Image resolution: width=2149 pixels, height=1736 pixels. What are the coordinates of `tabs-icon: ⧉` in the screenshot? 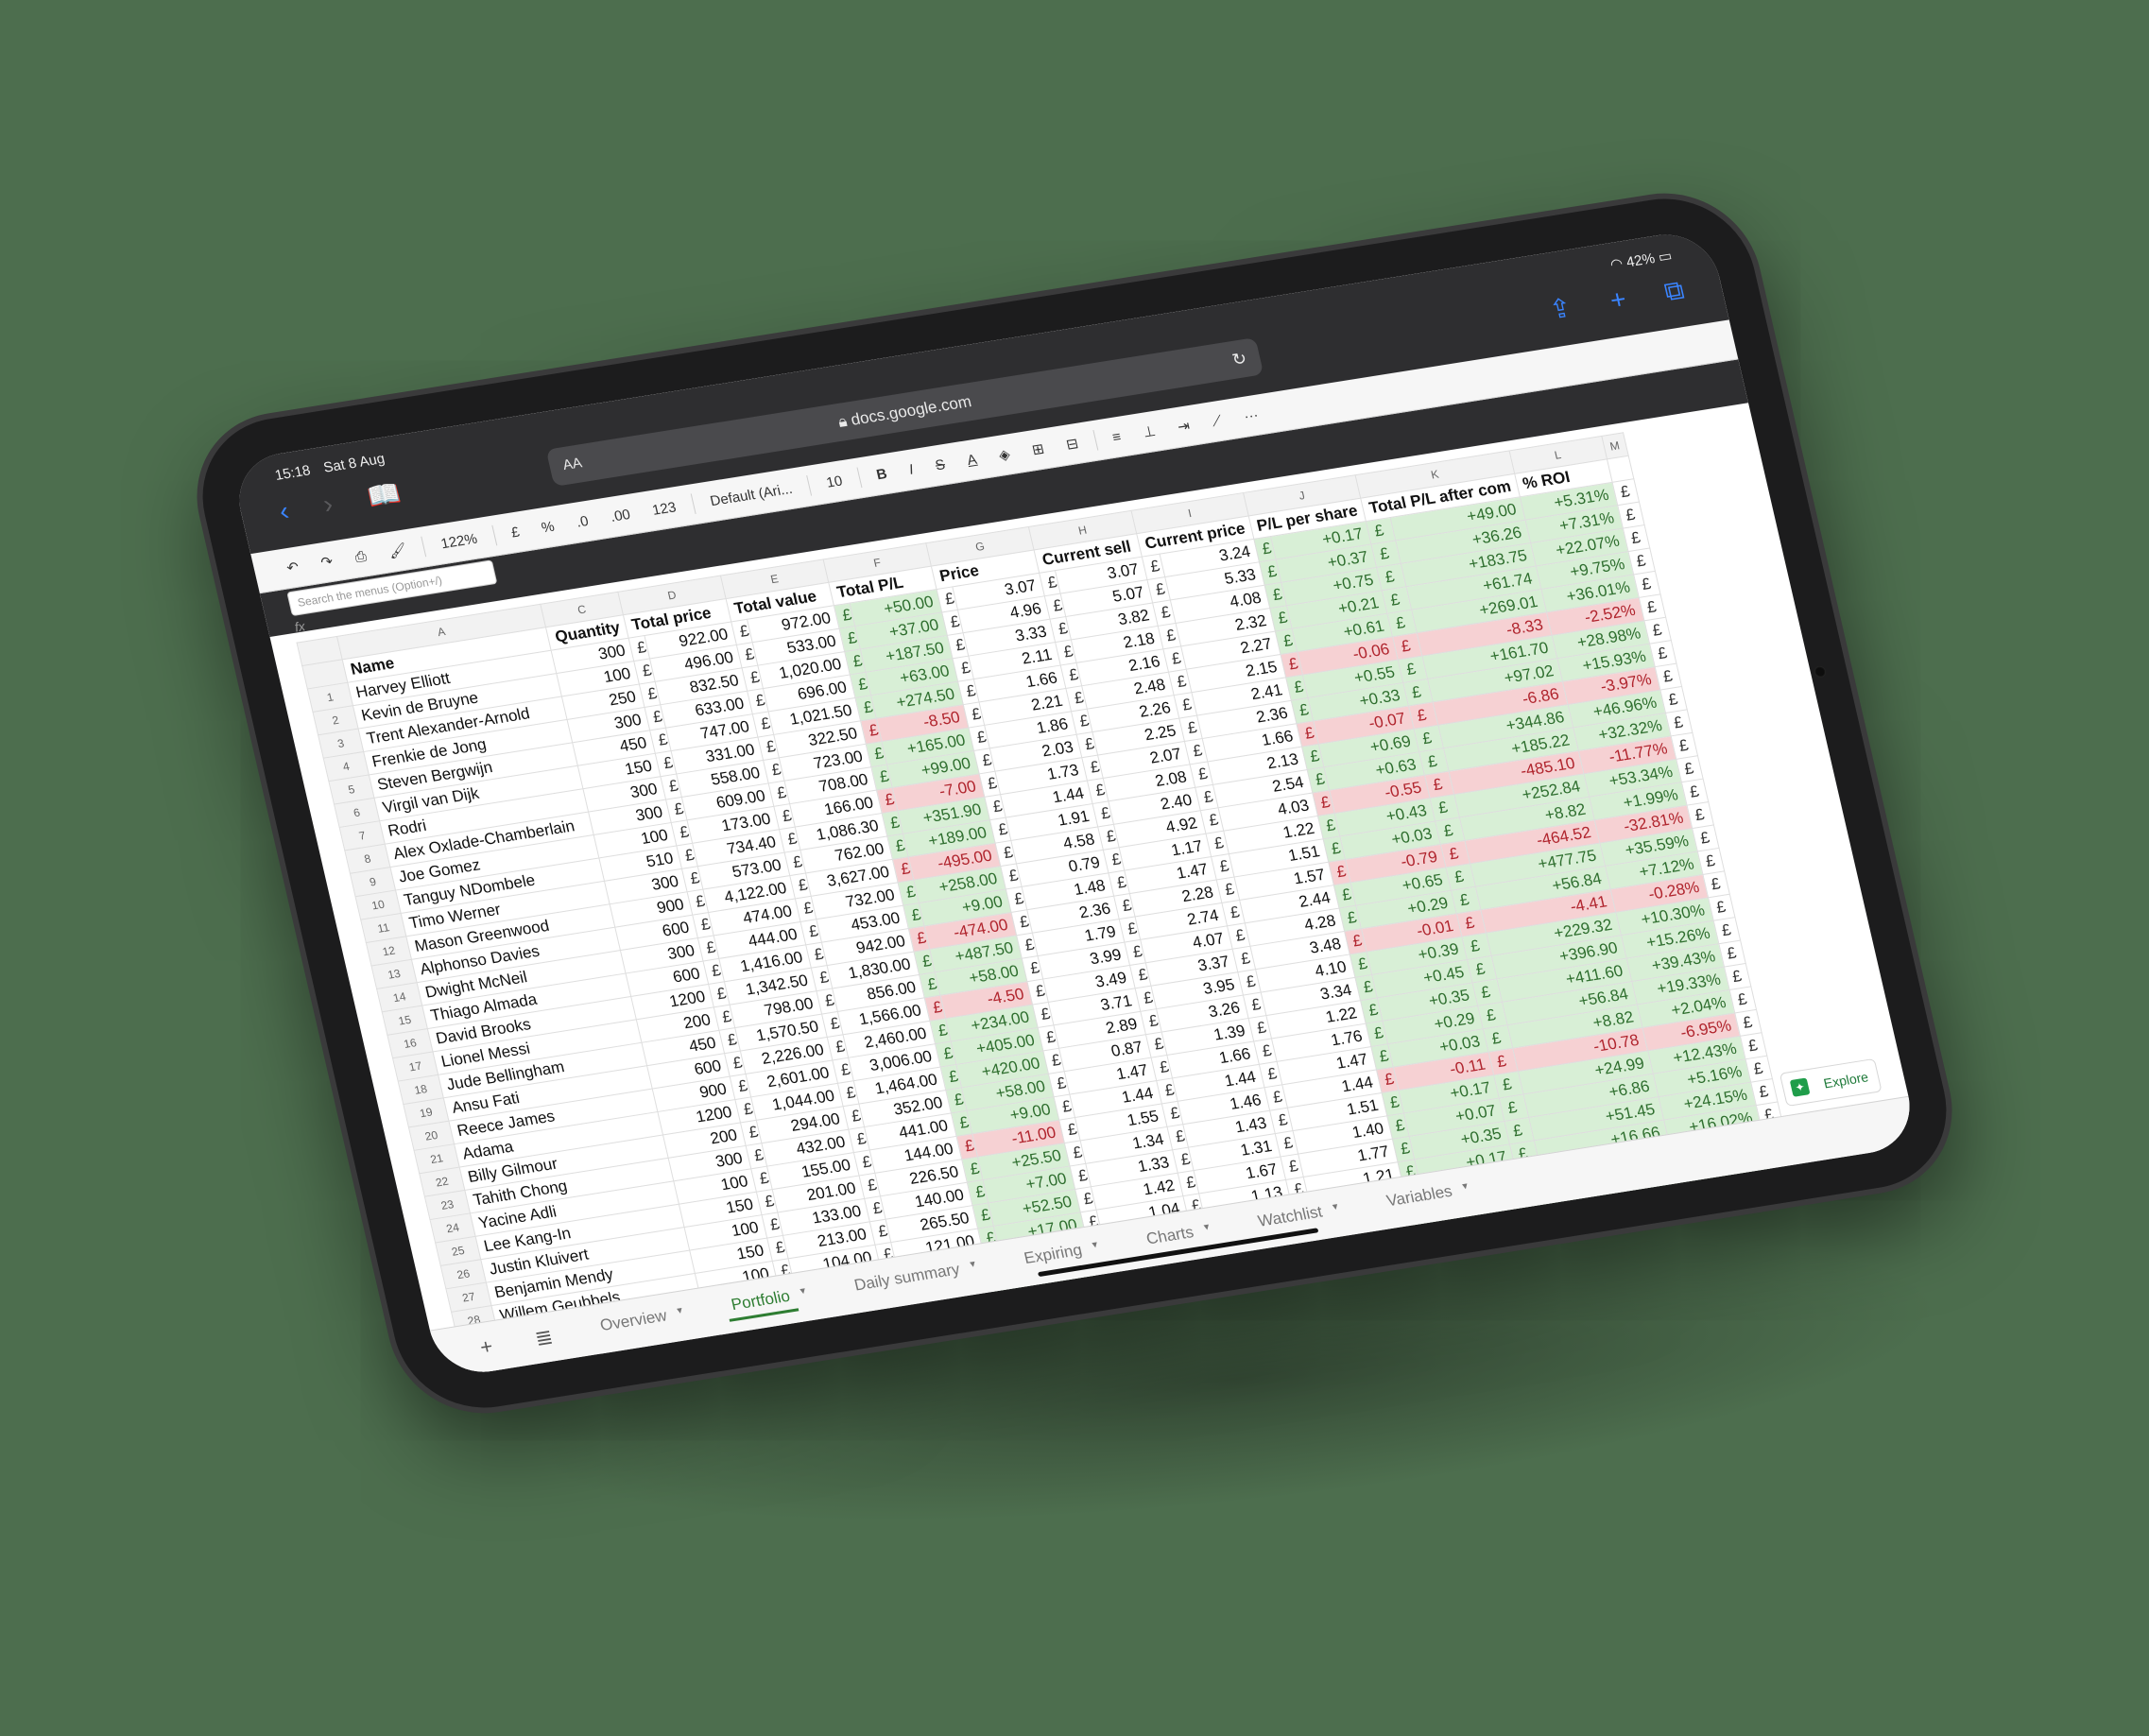 It's located at (1674, 290).